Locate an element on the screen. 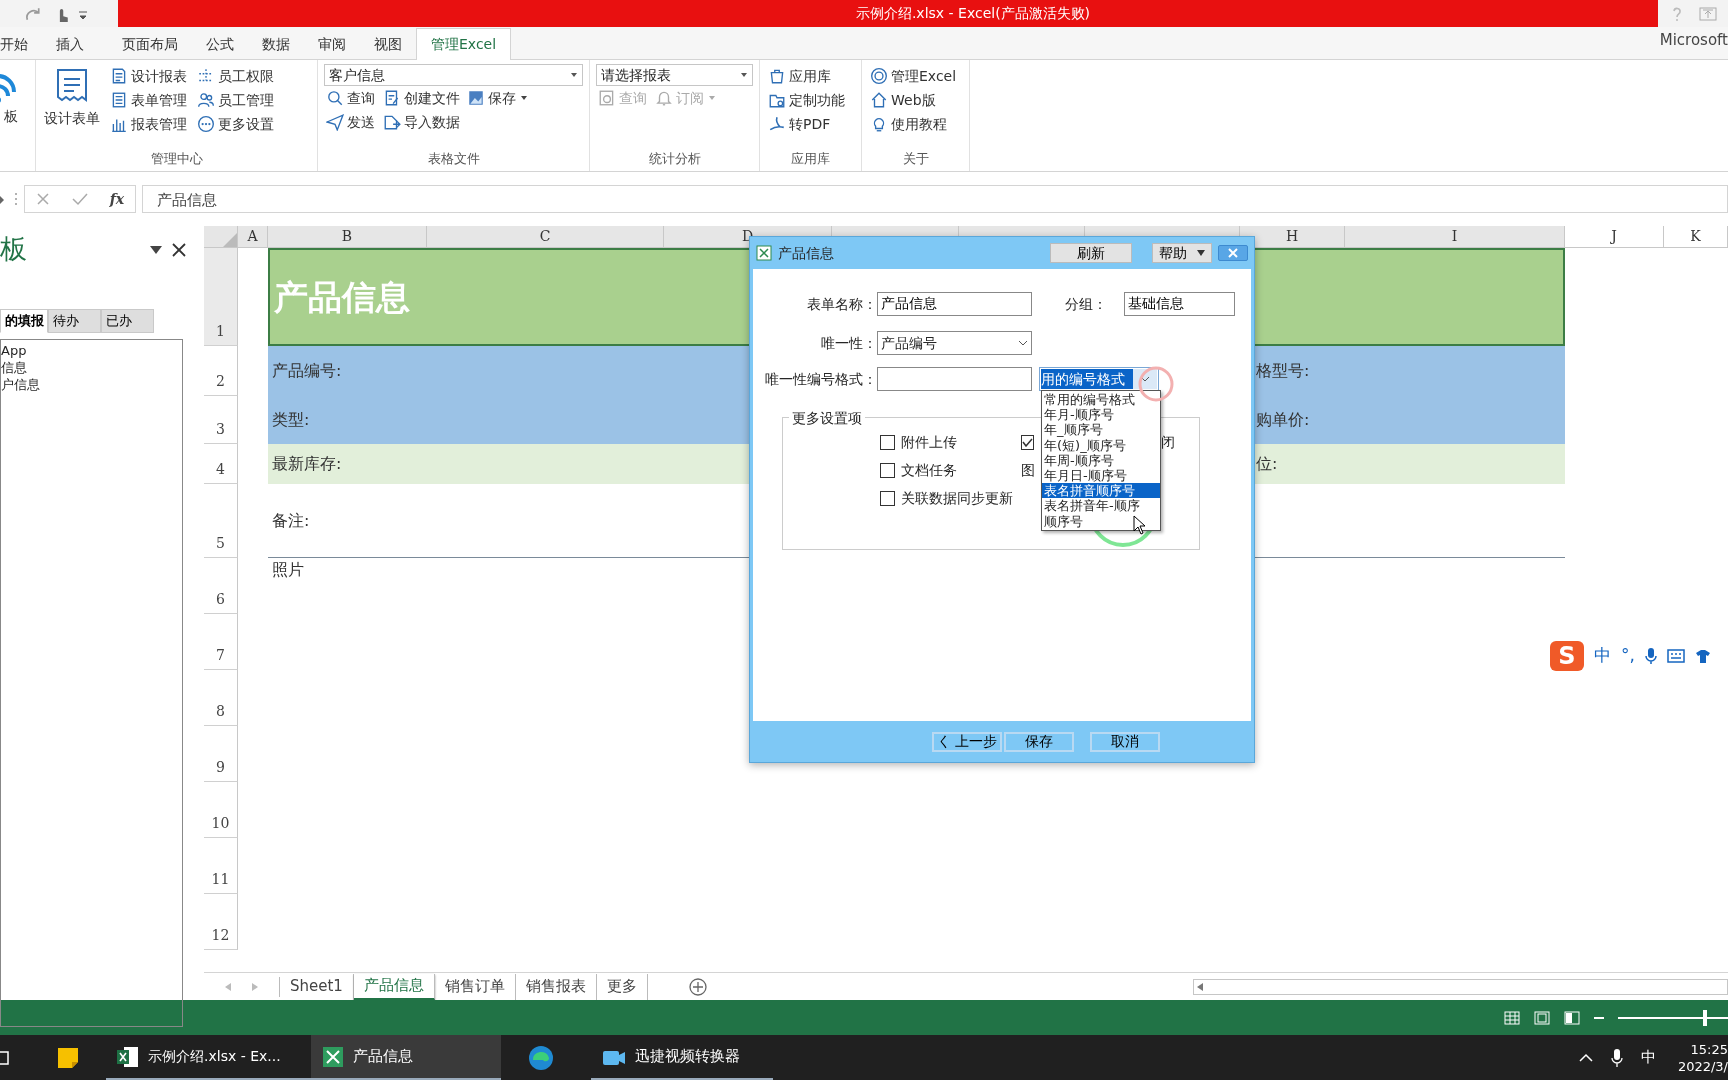 The width and height of the screenshot is (1728, 1080). group-label: 应用库 is located at coordinates (810, 159).